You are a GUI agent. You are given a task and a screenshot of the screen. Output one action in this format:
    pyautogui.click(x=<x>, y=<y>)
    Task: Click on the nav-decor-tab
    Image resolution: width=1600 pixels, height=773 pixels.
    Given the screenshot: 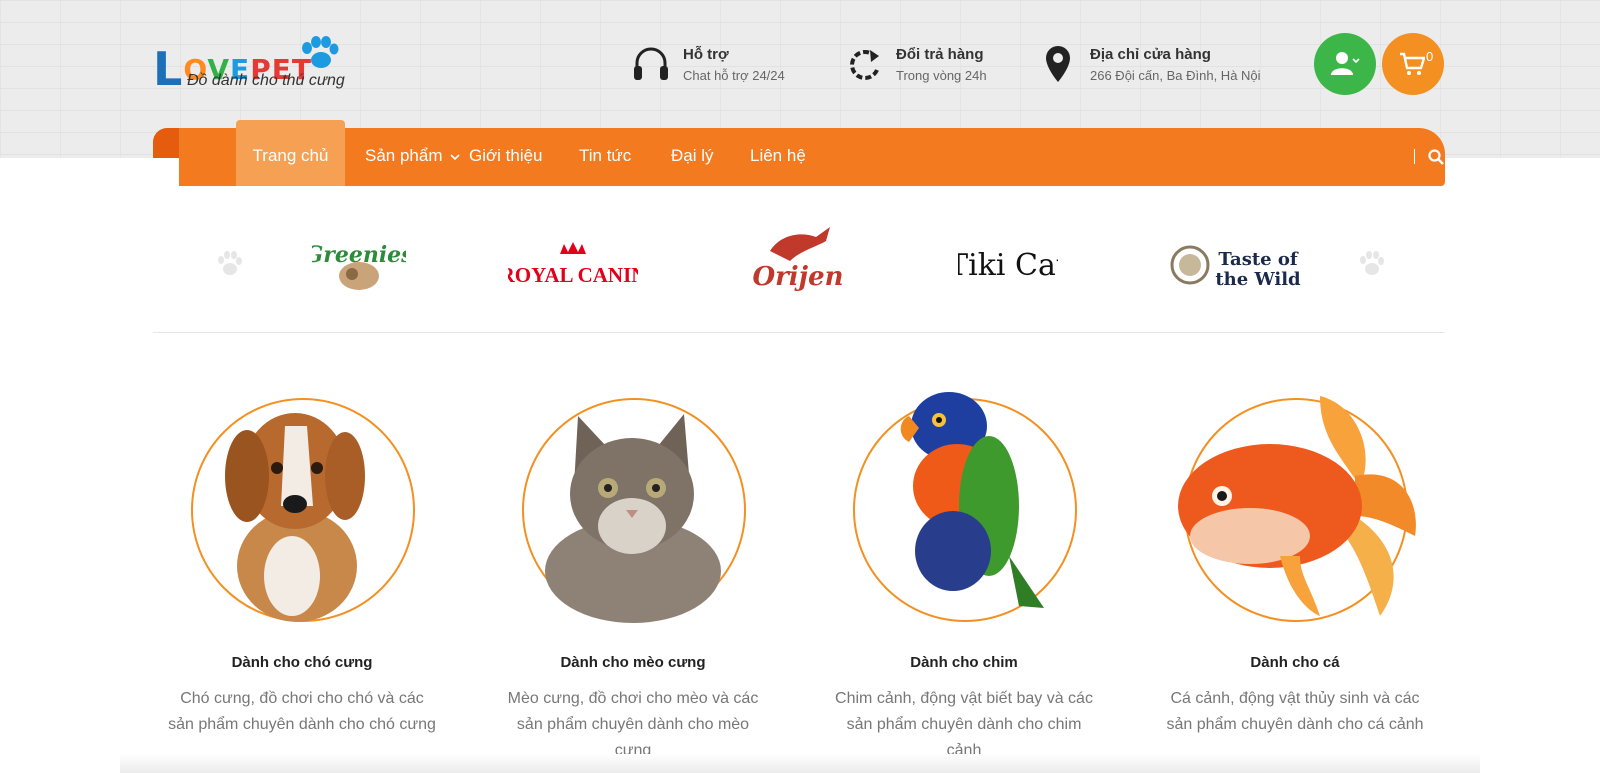 What is the action you would take?
    pyautogui.click(x=167, y=143)
    